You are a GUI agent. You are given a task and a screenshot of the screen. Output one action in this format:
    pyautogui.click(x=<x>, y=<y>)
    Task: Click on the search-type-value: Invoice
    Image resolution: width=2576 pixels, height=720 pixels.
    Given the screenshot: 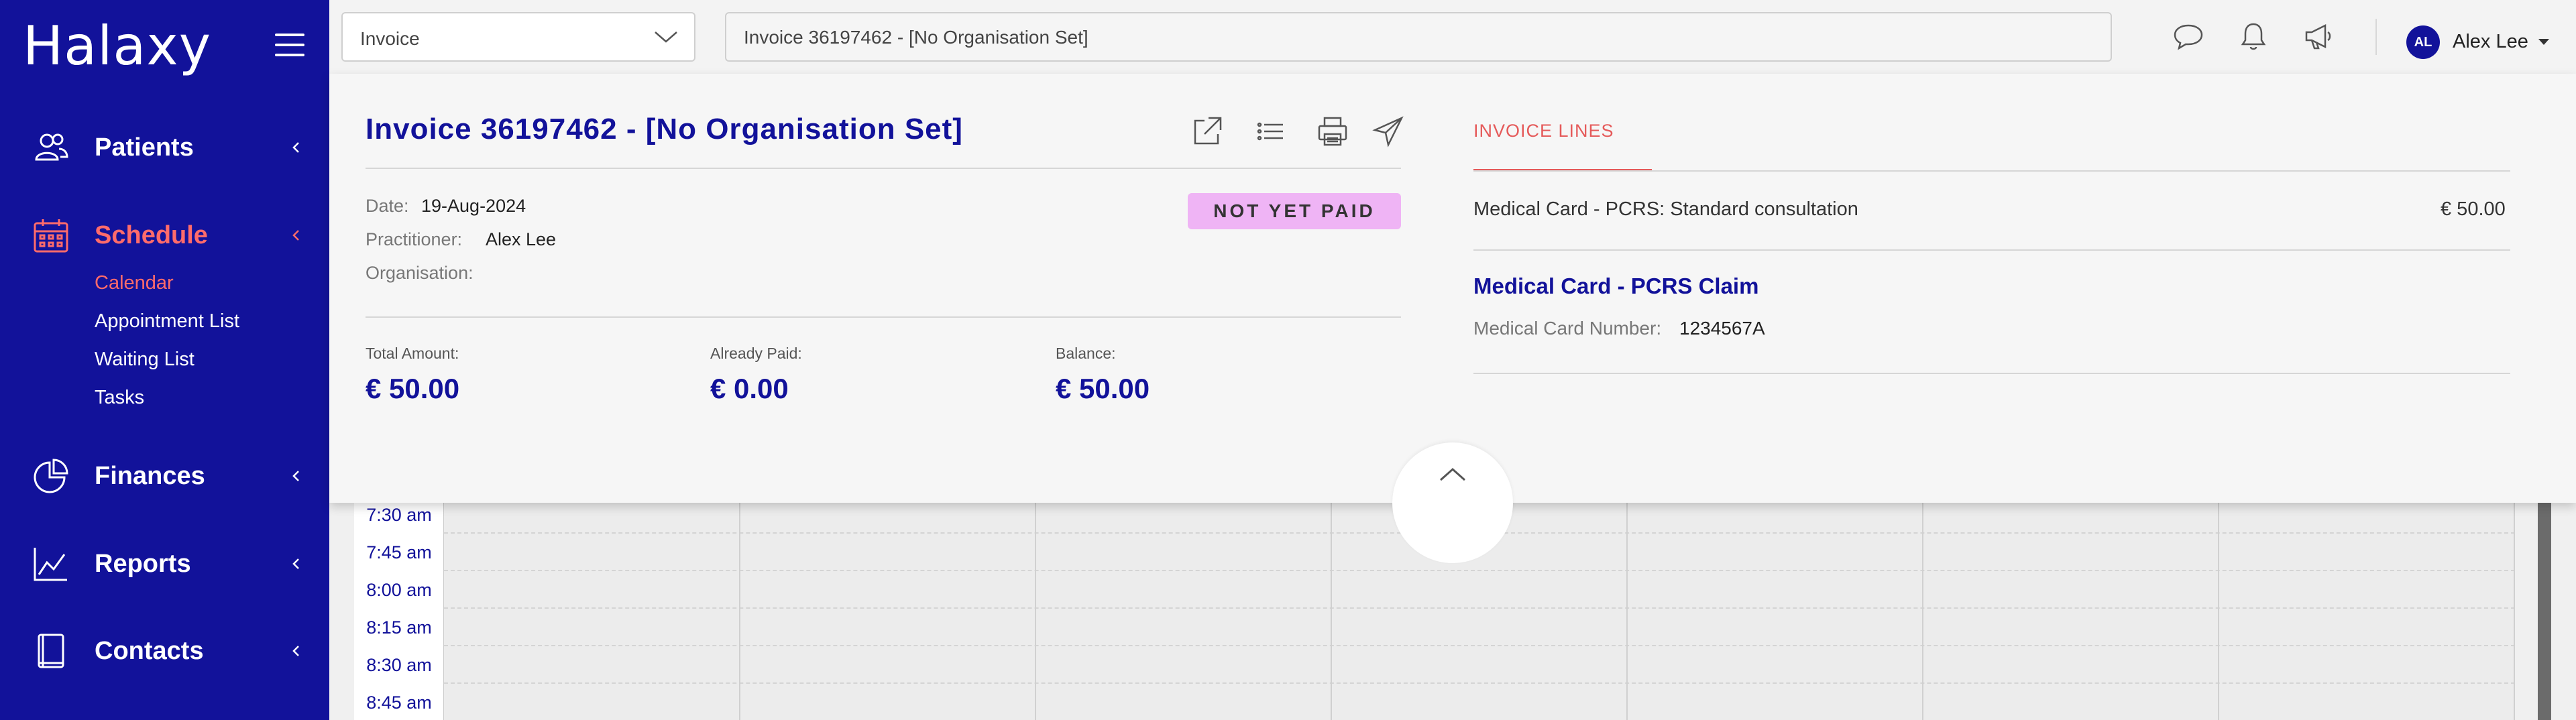 What is the action you would take?
    pyautogui.click(x=390, y=38)
    